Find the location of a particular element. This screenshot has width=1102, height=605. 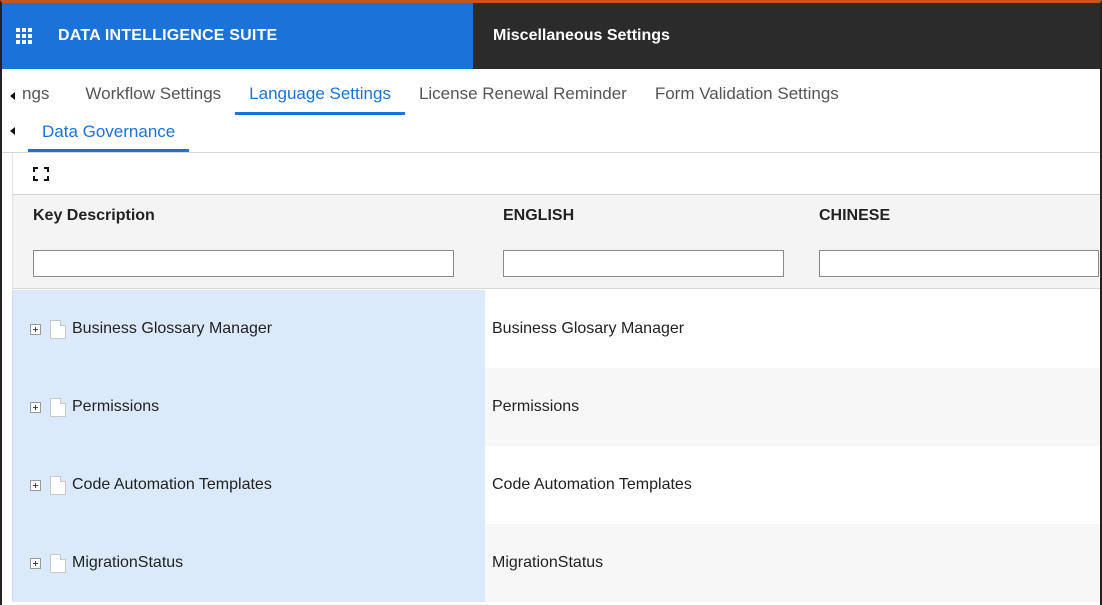

english-cell: Permissions is located at coordinates (792, 407).